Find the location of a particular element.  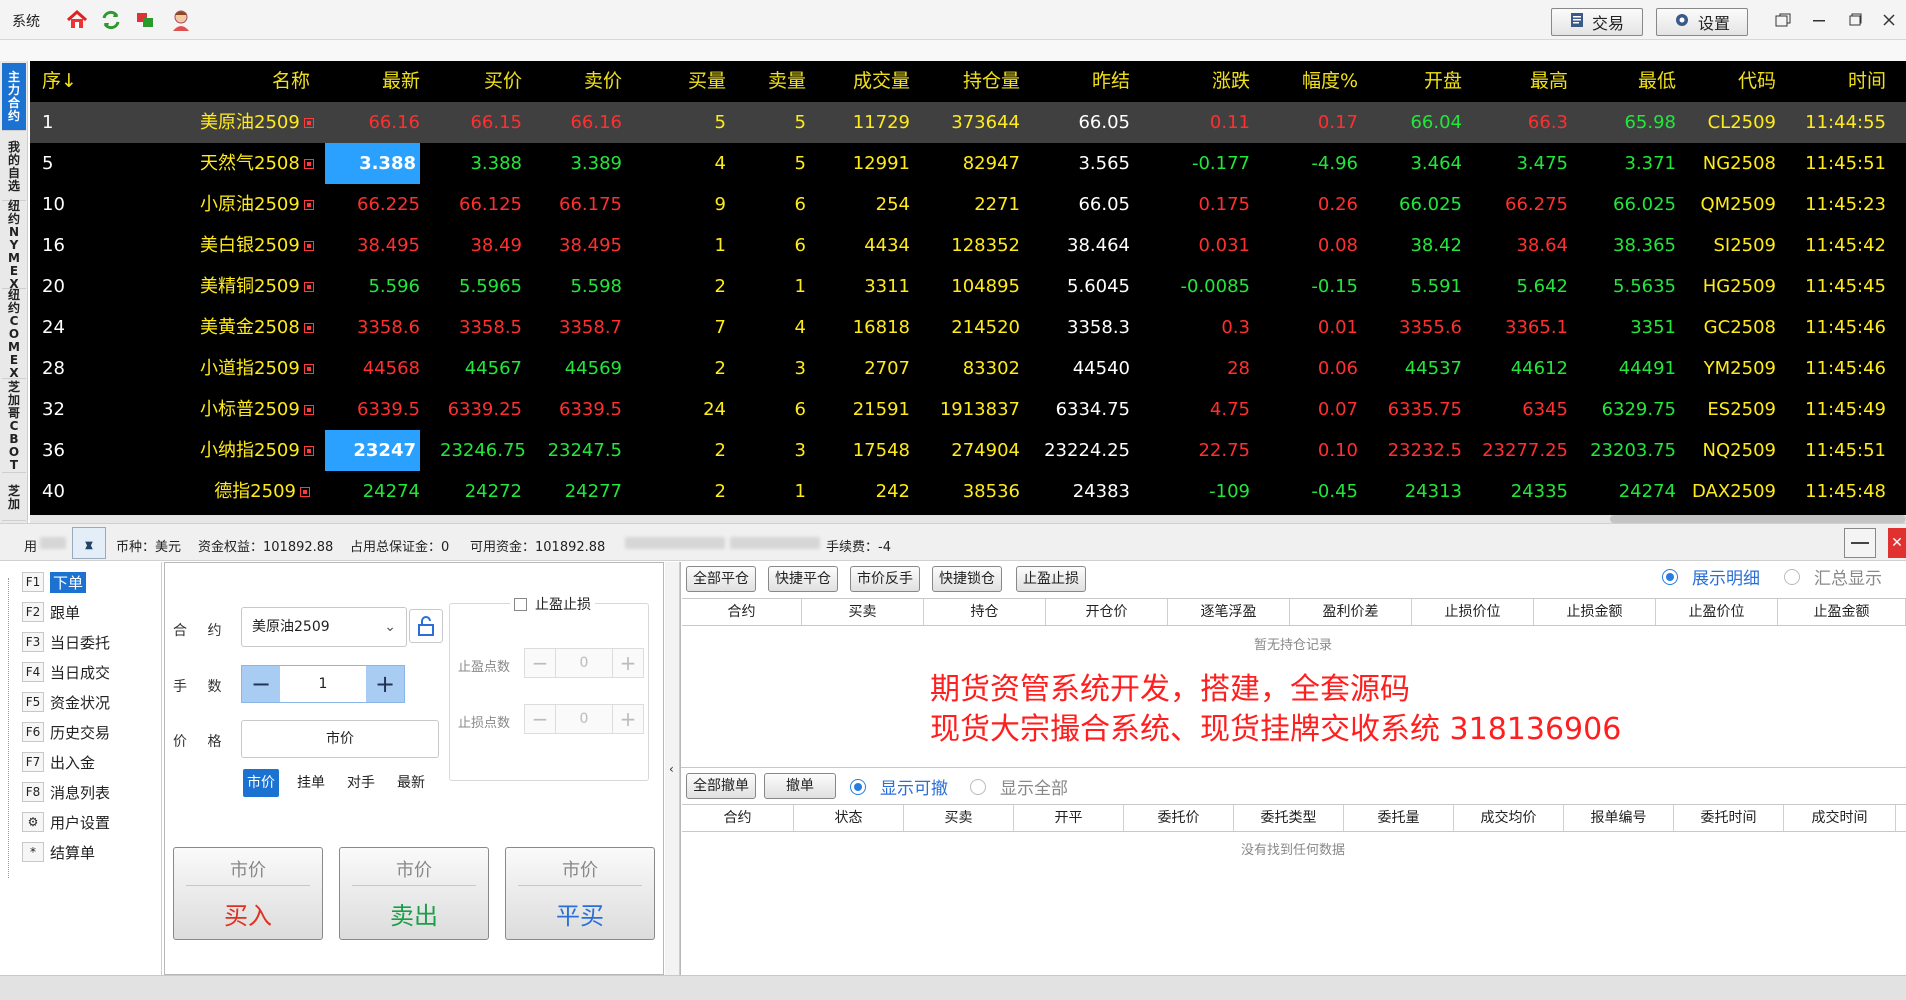

column-header: 止损价位 is located at coordinates (1473, 612).